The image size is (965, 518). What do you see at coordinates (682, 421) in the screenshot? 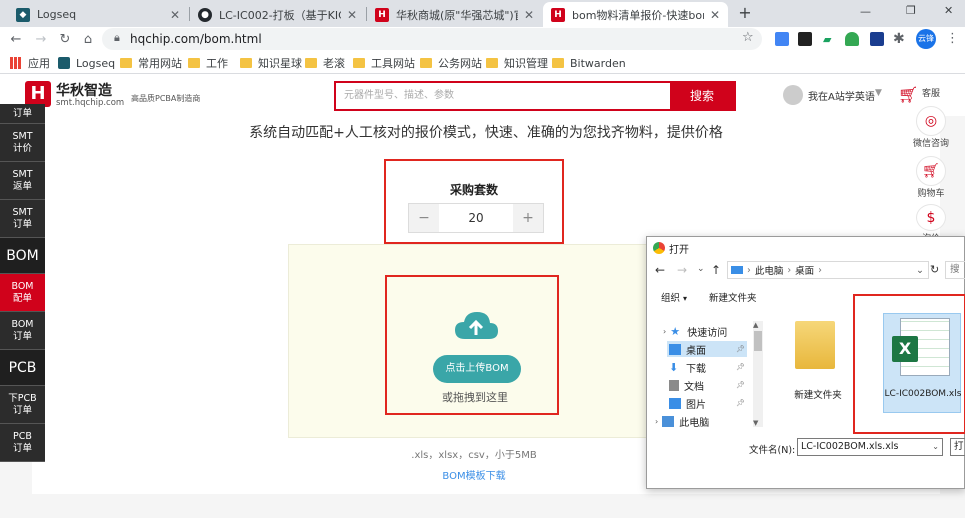
I see `nav-this-pc: › 此电脑` at bounding box center [682, 421].